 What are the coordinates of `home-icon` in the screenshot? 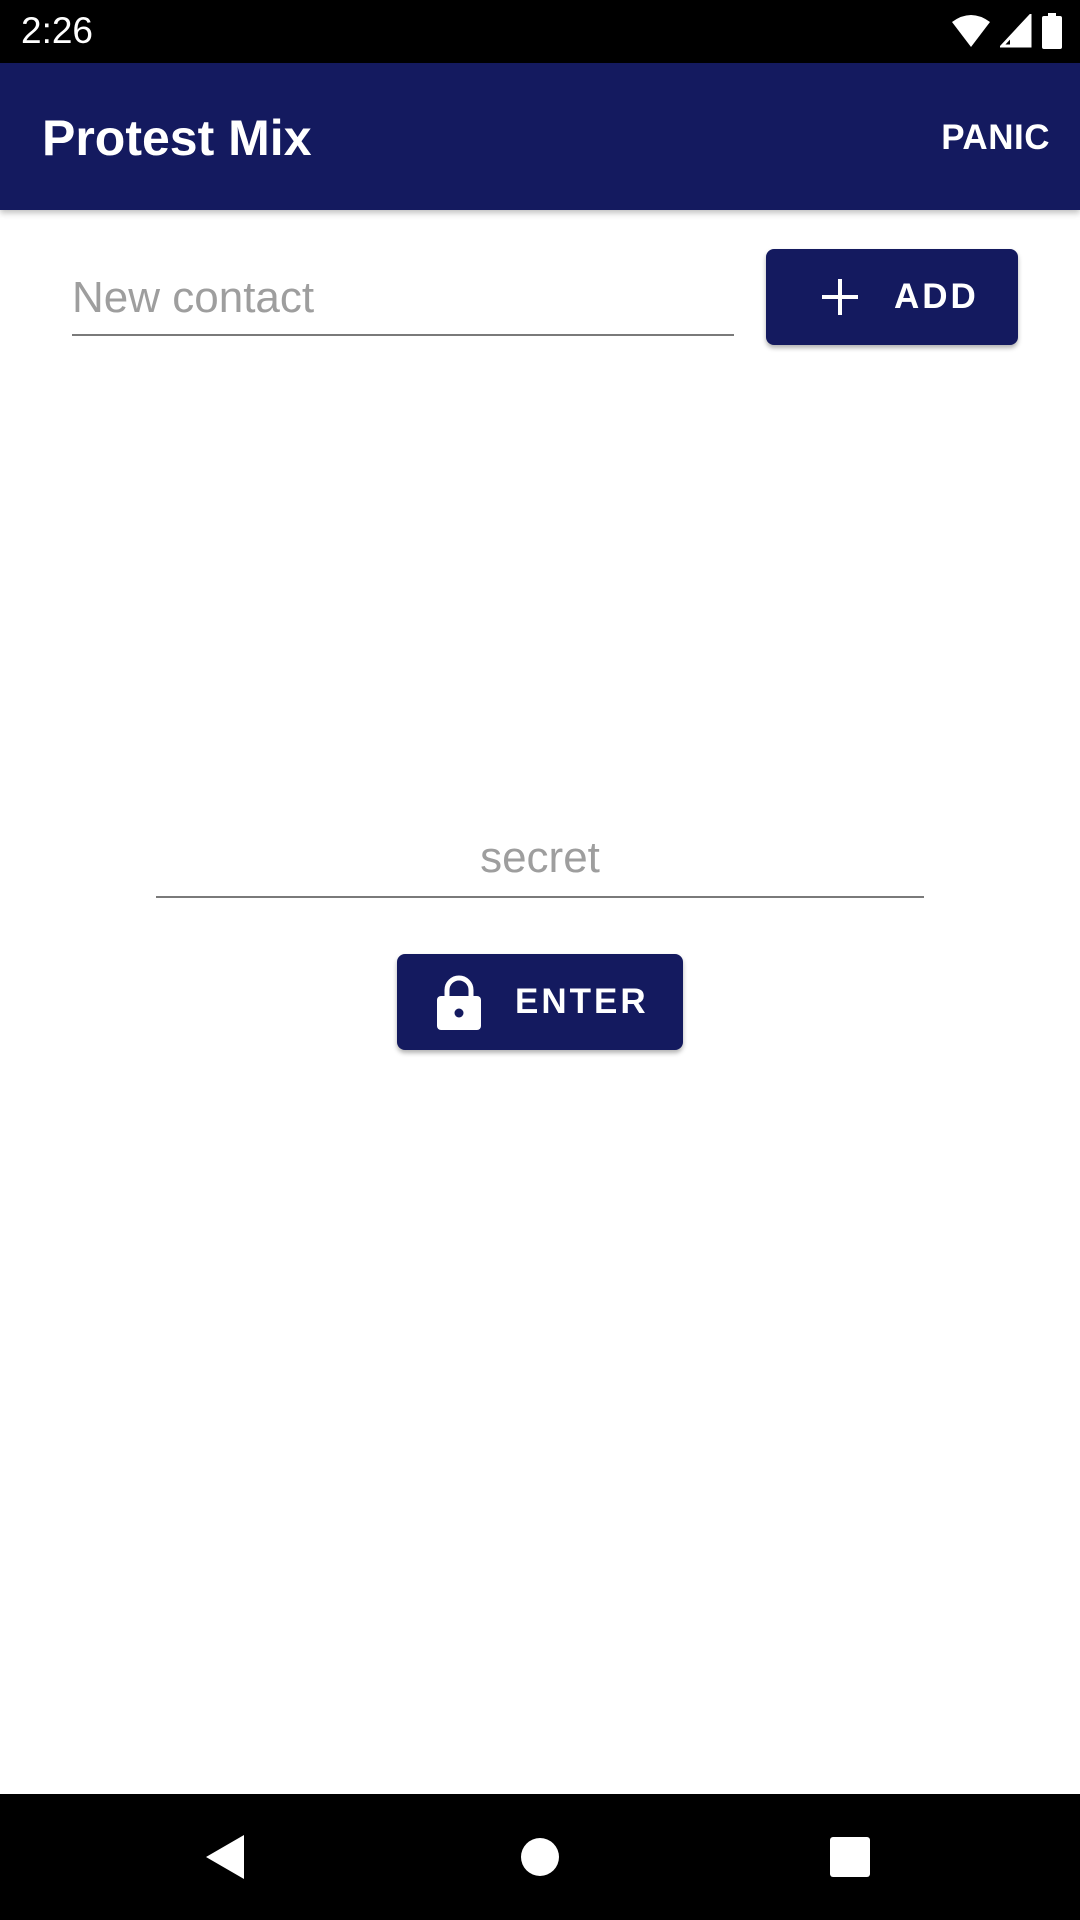 It's located at (540, 1857).